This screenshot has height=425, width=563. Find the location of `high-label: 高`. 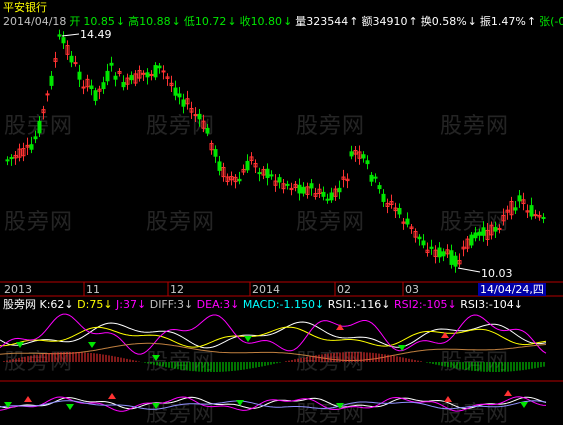

high-label: 高 is located at coordinates (134, 21).